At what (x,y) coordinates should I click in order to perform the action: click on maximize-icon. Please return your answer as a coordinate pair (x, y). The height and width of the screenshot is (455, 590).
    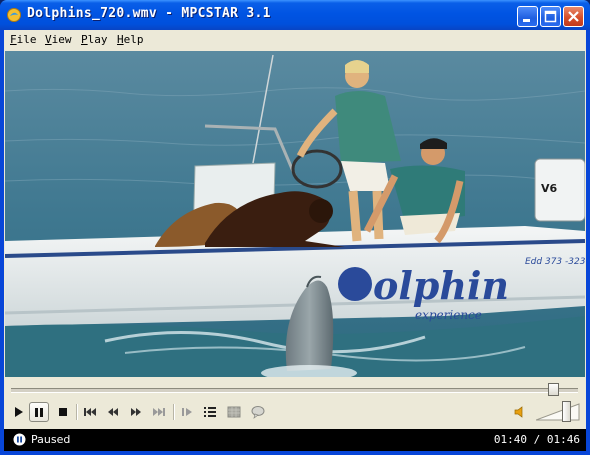
    Looking at the image, I should click on (550, 16).